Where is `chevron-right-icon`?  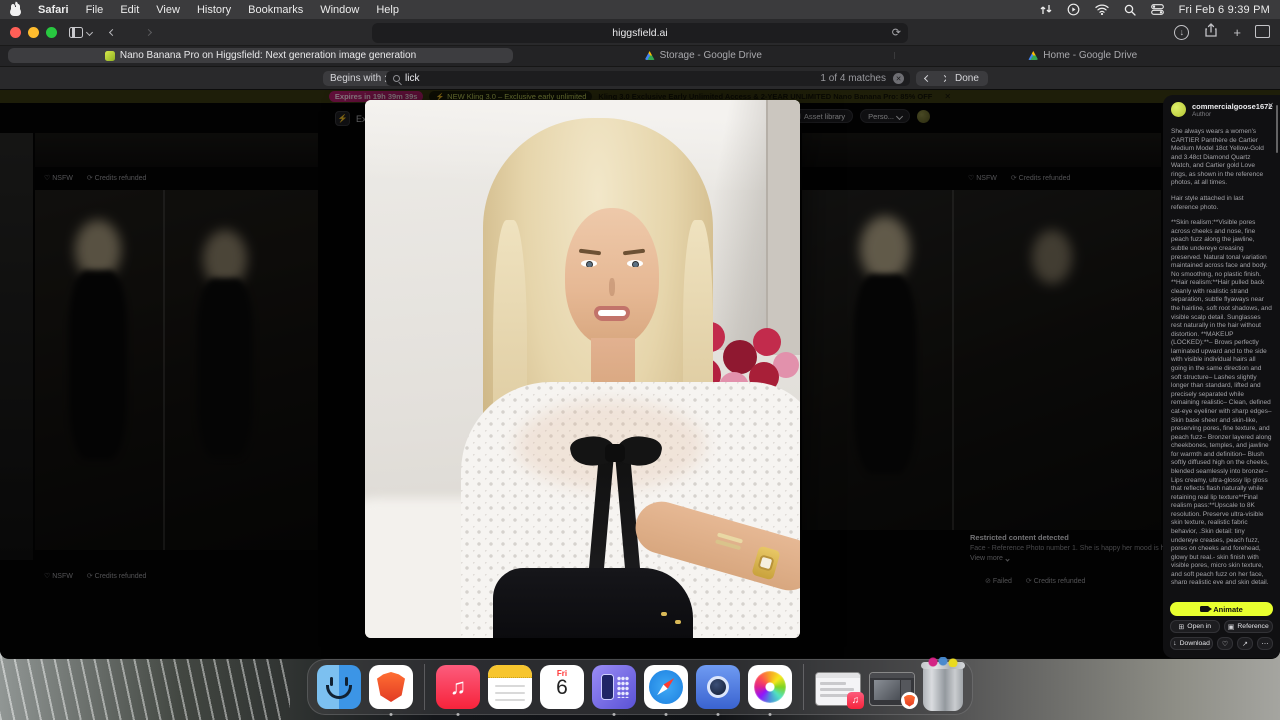
chevron-right-icon is located at coordinates (148, 32).